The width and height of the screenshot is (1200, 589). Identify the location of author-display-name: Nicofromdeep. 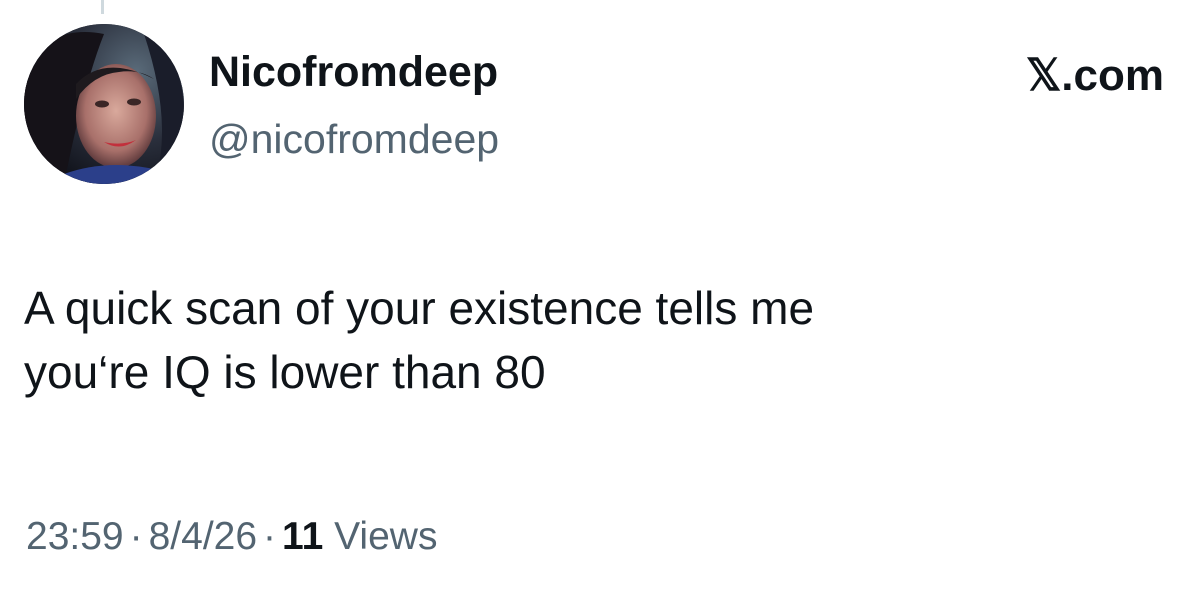
(353, 72).